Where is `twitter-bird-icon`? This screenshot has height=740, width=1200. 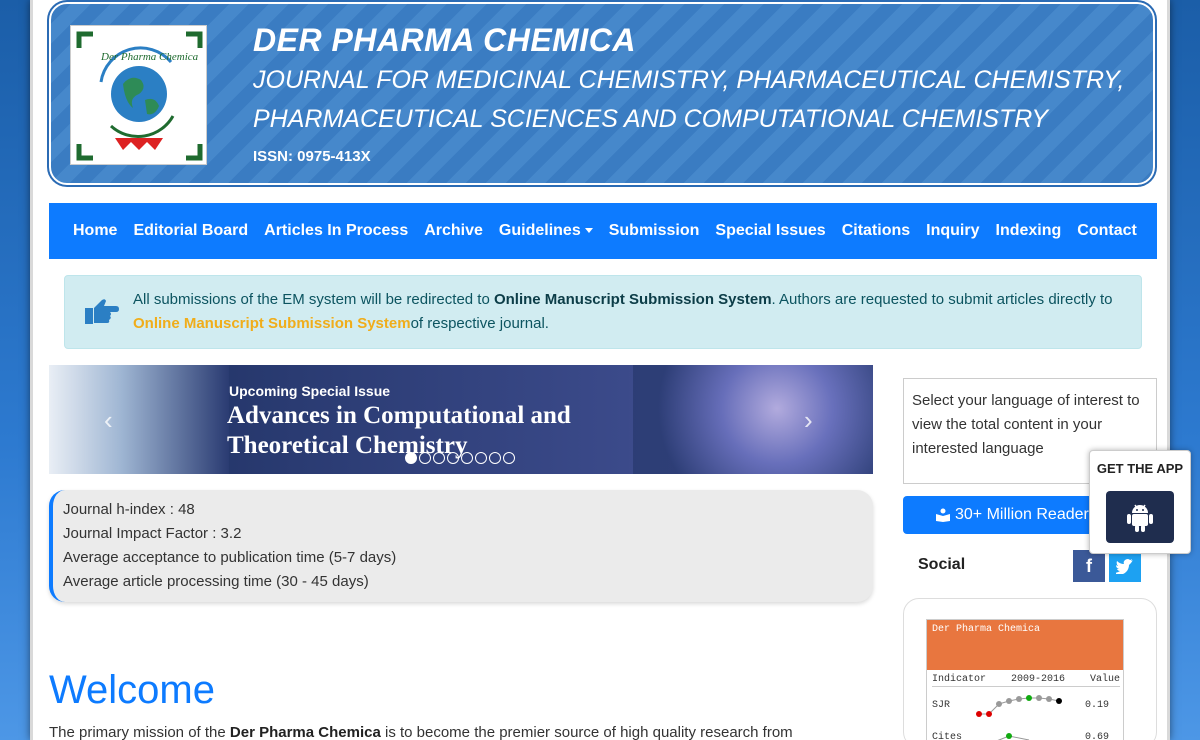 twitter-bird-icon is located at coordinates (1124, 566).